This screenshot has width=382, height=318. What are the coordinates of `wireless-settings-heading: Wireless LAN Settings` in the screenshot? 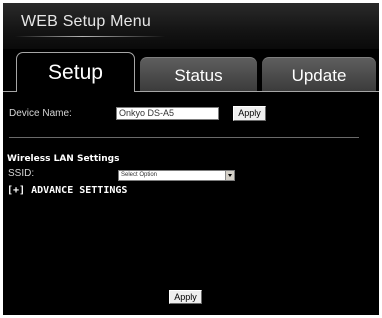 It's located at (63, 159).